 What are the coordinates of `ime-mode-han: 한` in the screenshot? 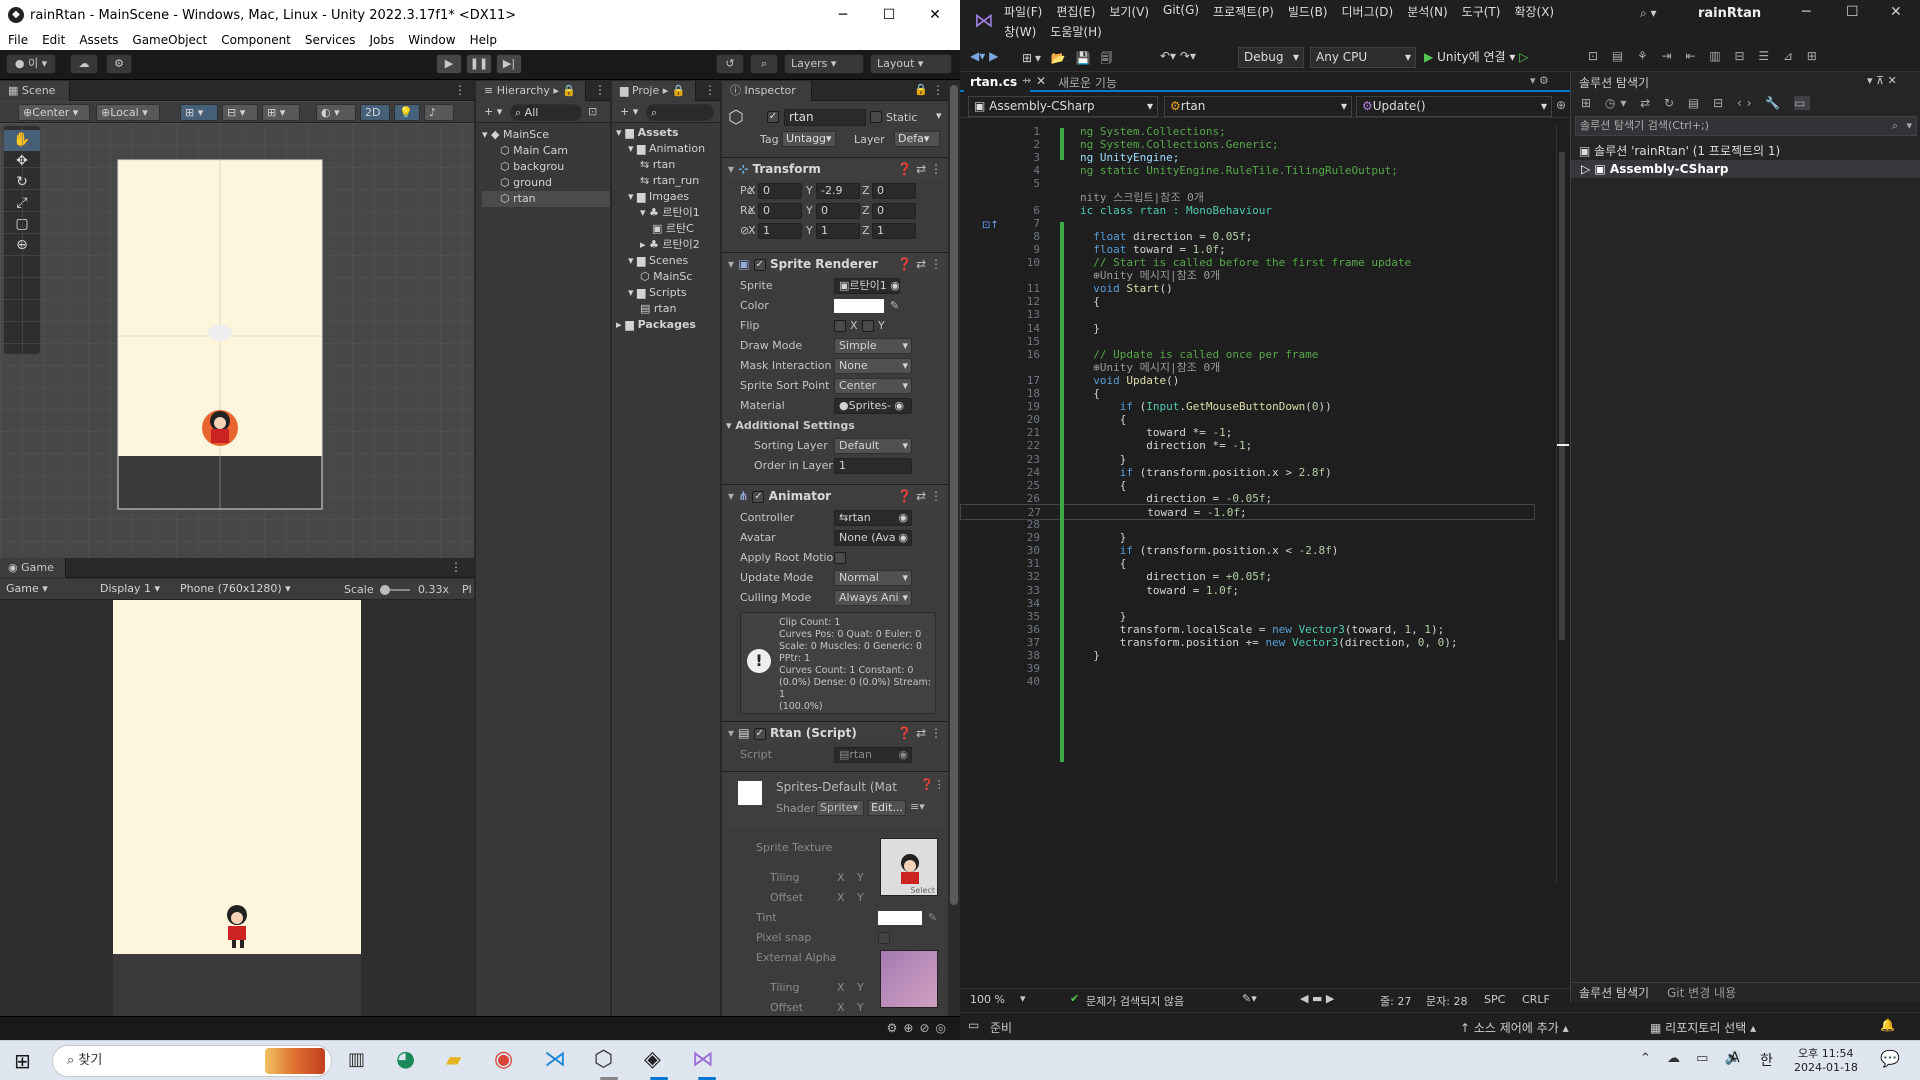 It's located at (1766, 1060).